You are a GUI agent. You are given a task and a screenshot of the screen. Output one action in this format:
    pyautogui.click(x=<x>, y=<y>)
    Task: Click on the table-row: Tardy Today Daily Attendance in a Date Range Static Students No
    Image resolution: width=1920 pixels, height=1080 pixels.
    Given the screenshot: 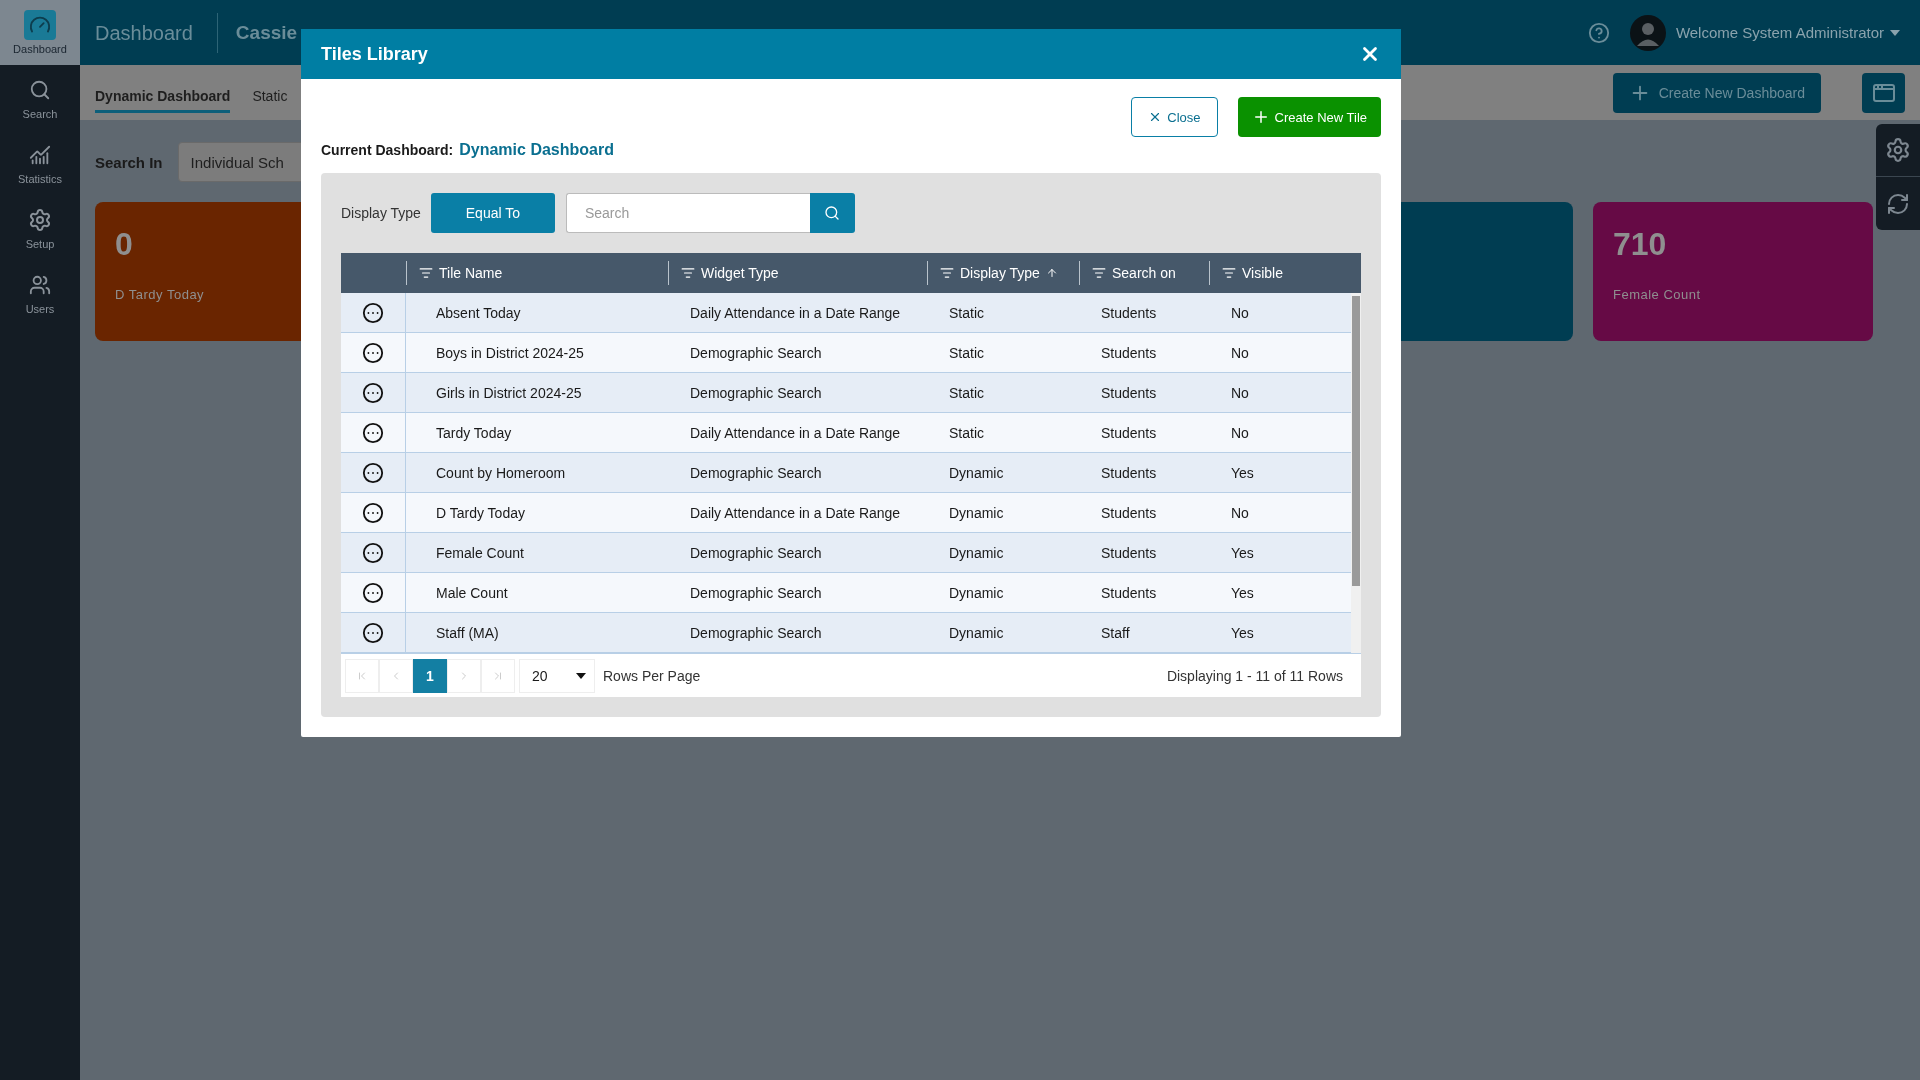 What is the action you would take?
    pyautogui.click(x=846, y=433)
    